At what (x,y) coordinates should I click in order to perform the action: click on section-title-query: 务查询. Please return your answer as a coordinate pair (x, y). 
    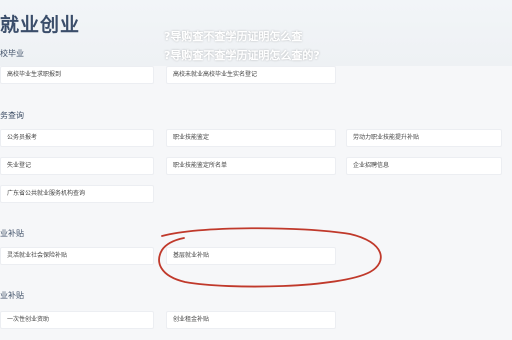
    Looking at the image, I should click on (12, 115).